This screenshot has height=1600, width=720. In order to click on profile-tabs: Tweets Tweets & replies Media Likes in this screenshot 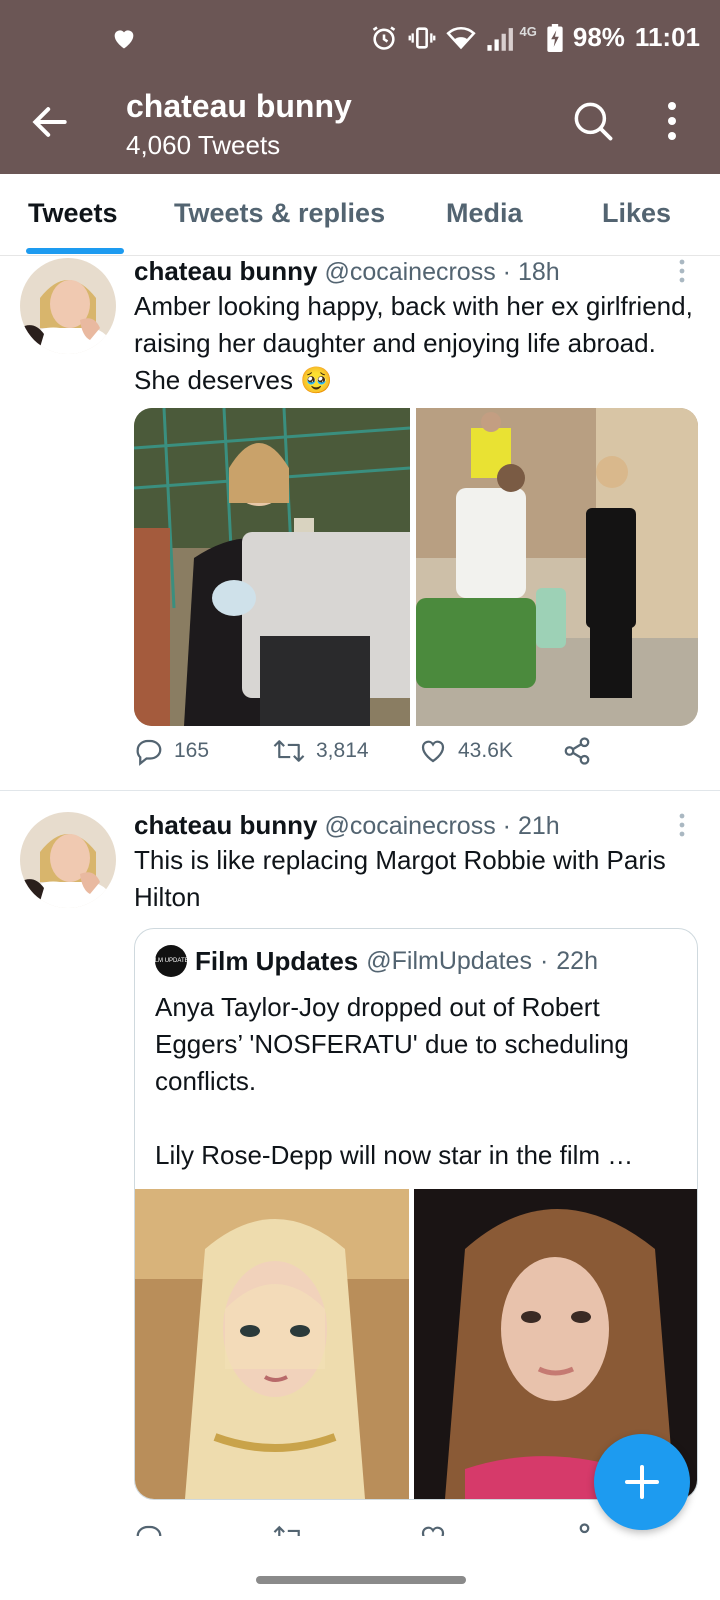, I will do `click(360, 215)`.